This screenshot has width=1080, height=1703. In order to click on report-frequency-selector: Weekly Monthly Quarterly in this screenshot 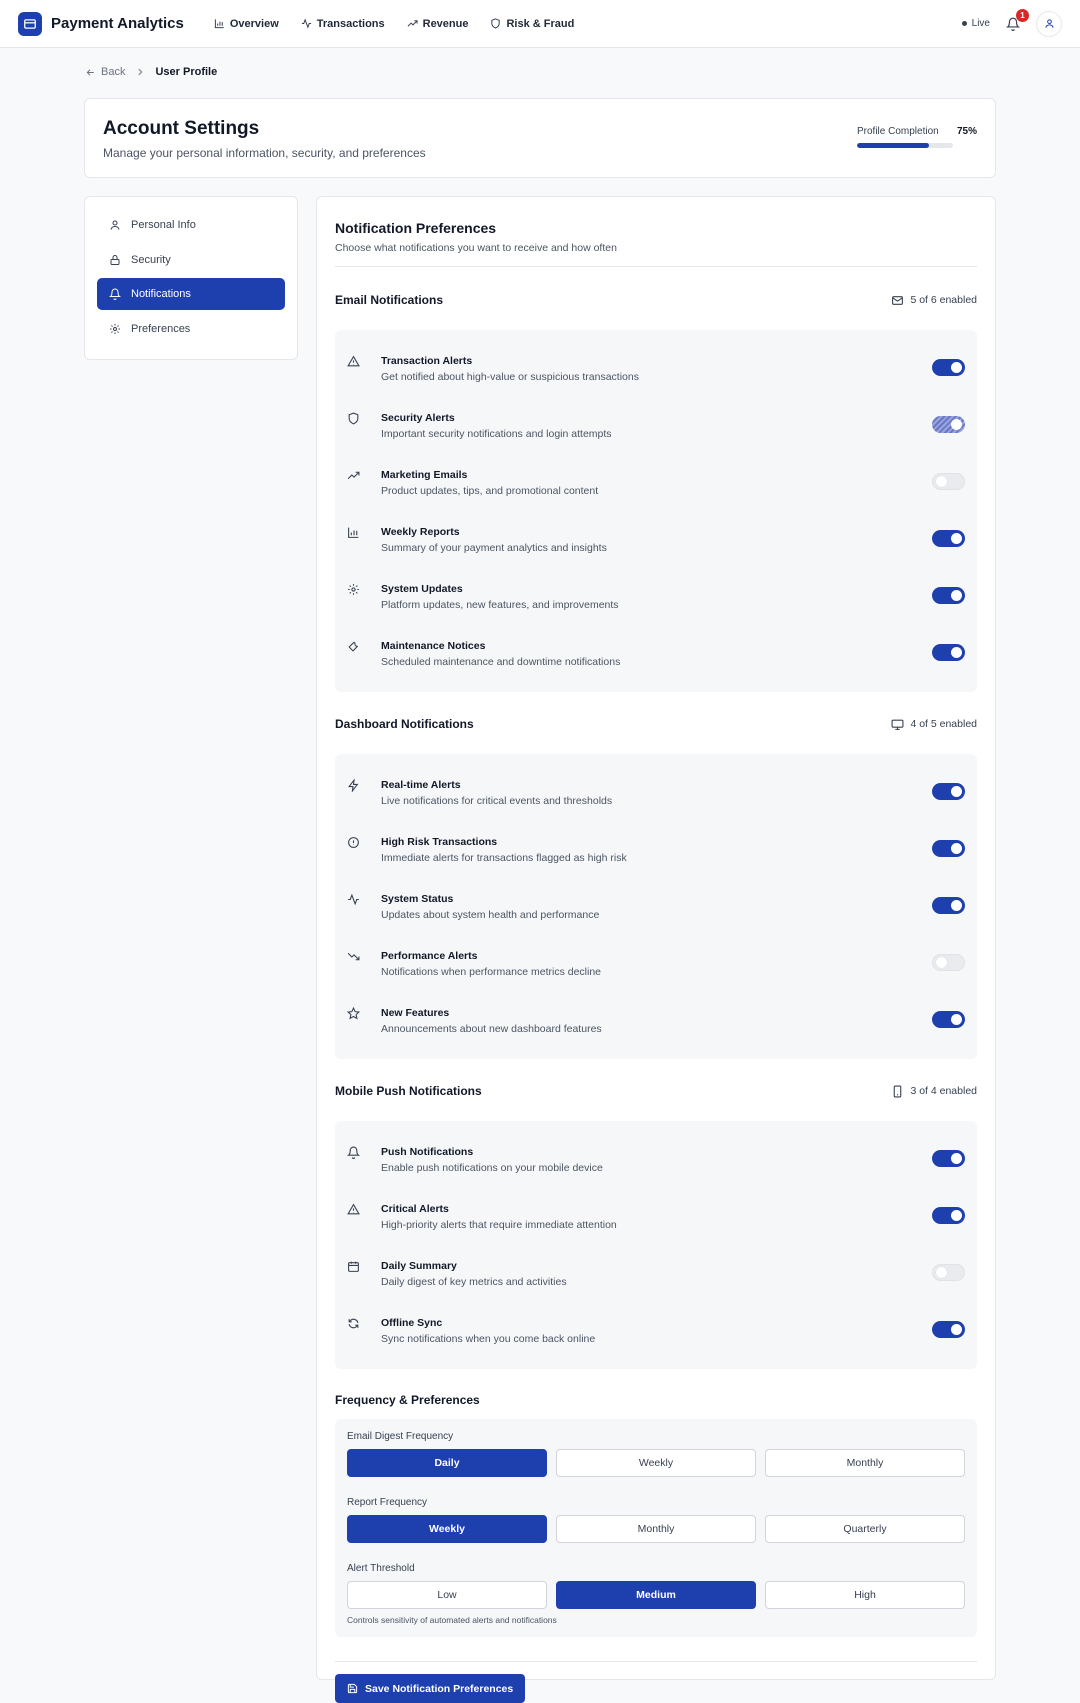, I will do `click(656, 1529)`.